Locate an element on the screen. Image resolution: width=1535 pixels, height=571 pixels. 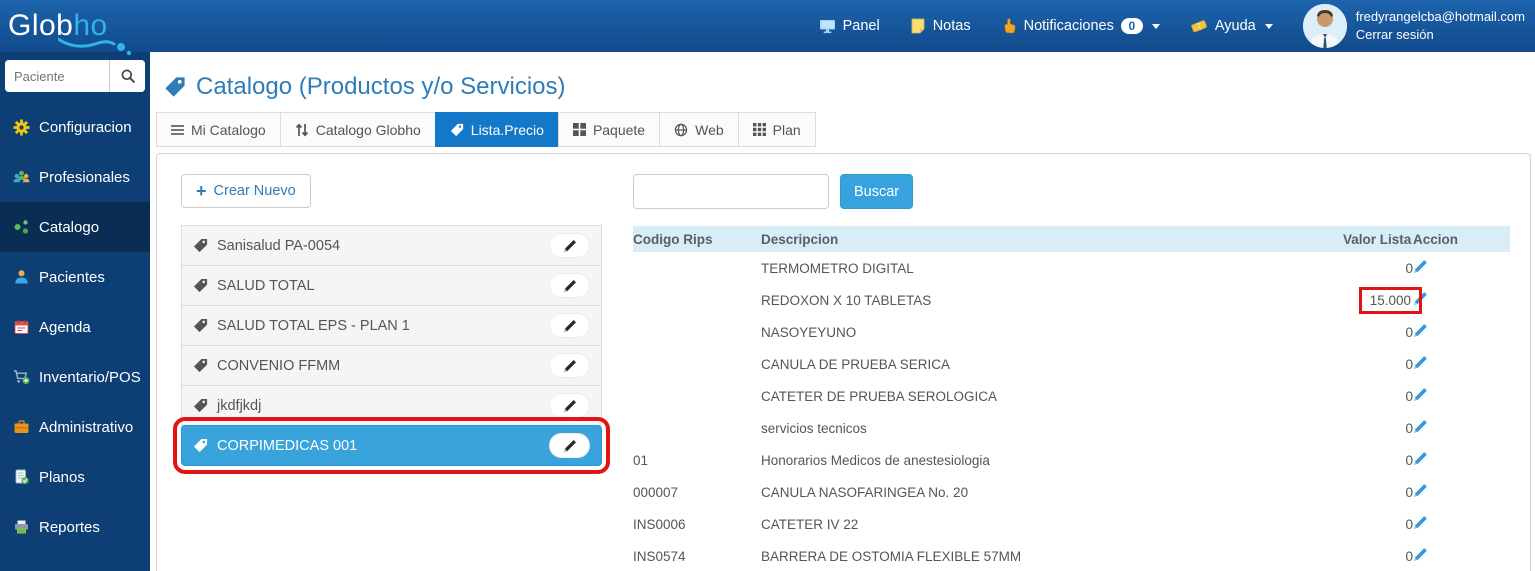
buscar-button: Buscar is located at coordinates (877, 191).